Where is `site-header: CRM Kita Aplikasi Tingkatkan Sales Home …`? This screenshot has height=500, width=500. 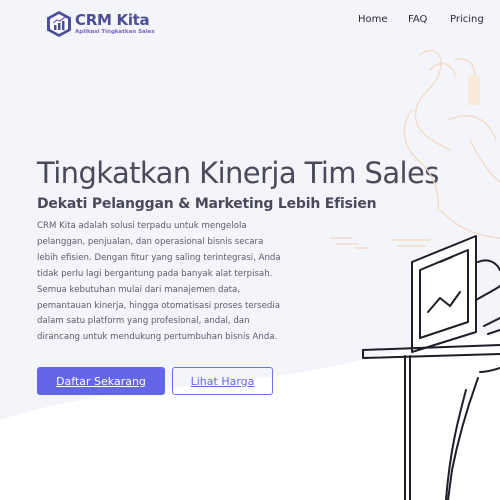 site-header: CRM Kita Aplikasi Tingkatkan Sales Home … is located at coordinates (250, 22).